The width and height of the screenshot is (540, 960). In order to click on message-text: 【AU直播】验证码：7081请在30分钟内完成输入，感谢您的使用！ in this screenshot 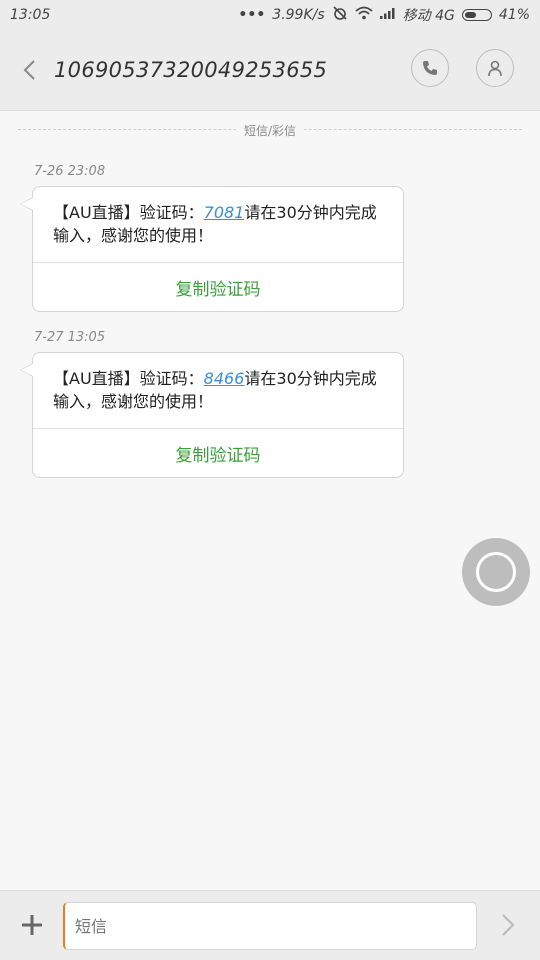, I will do `click(215, 224)`.